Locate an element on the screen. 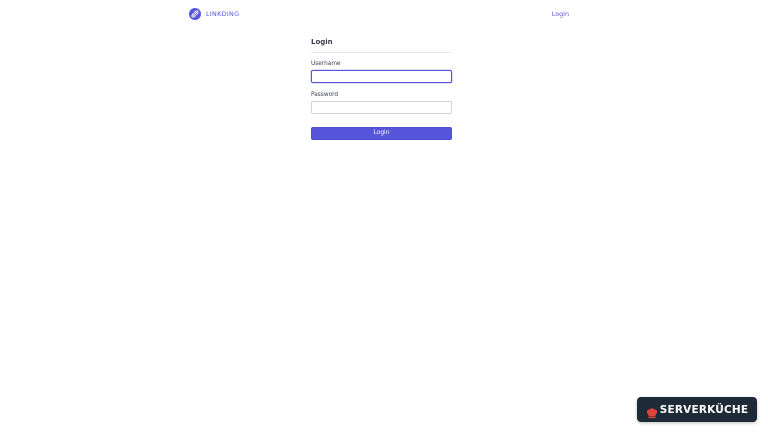 The image size is (768, 432). serverkueche-watermark: SERVERKÜCHE is located at coordinates (697, 409).